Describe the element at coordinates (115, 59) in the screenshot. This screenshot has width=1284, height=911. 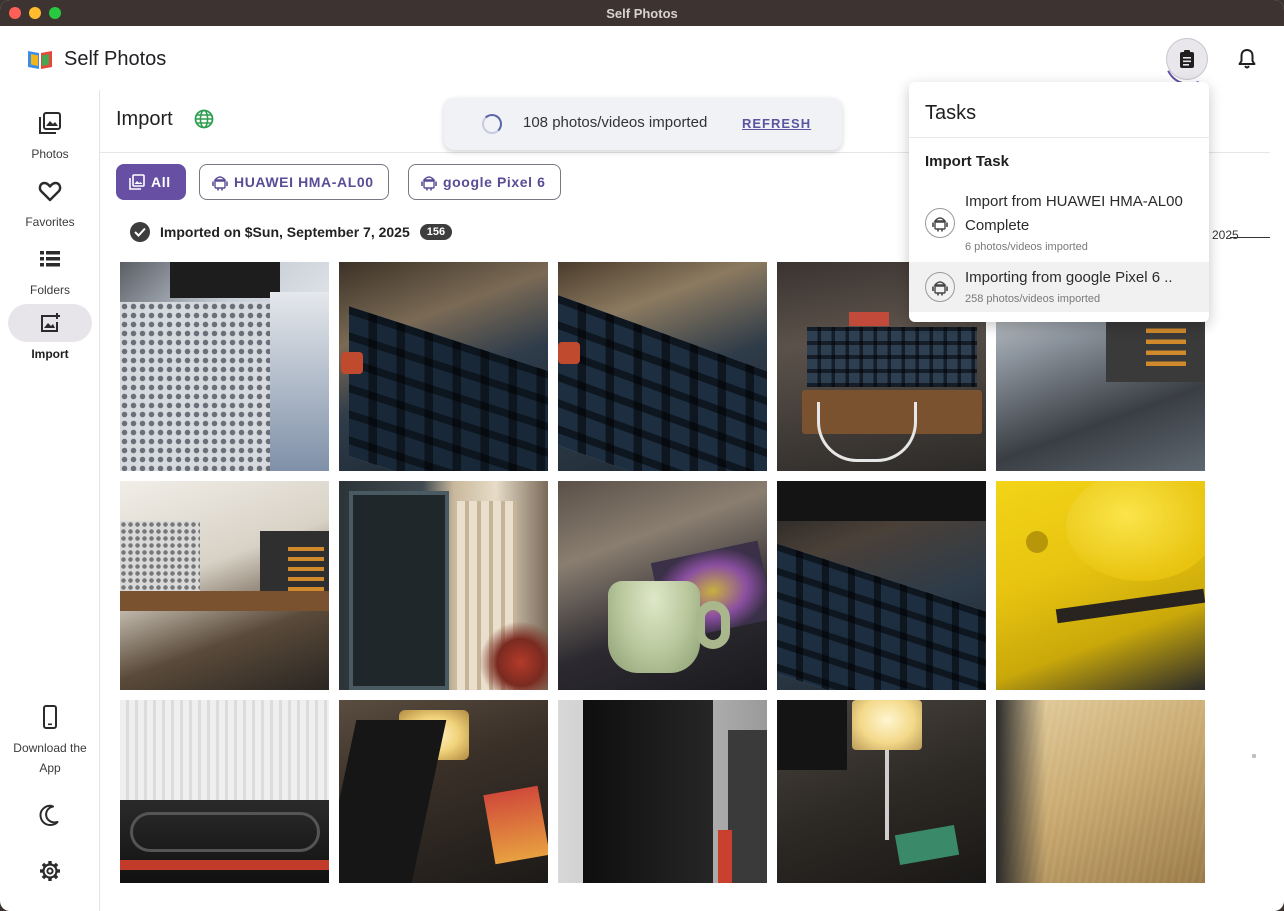
I see `app-name: Self Photos` at that location.